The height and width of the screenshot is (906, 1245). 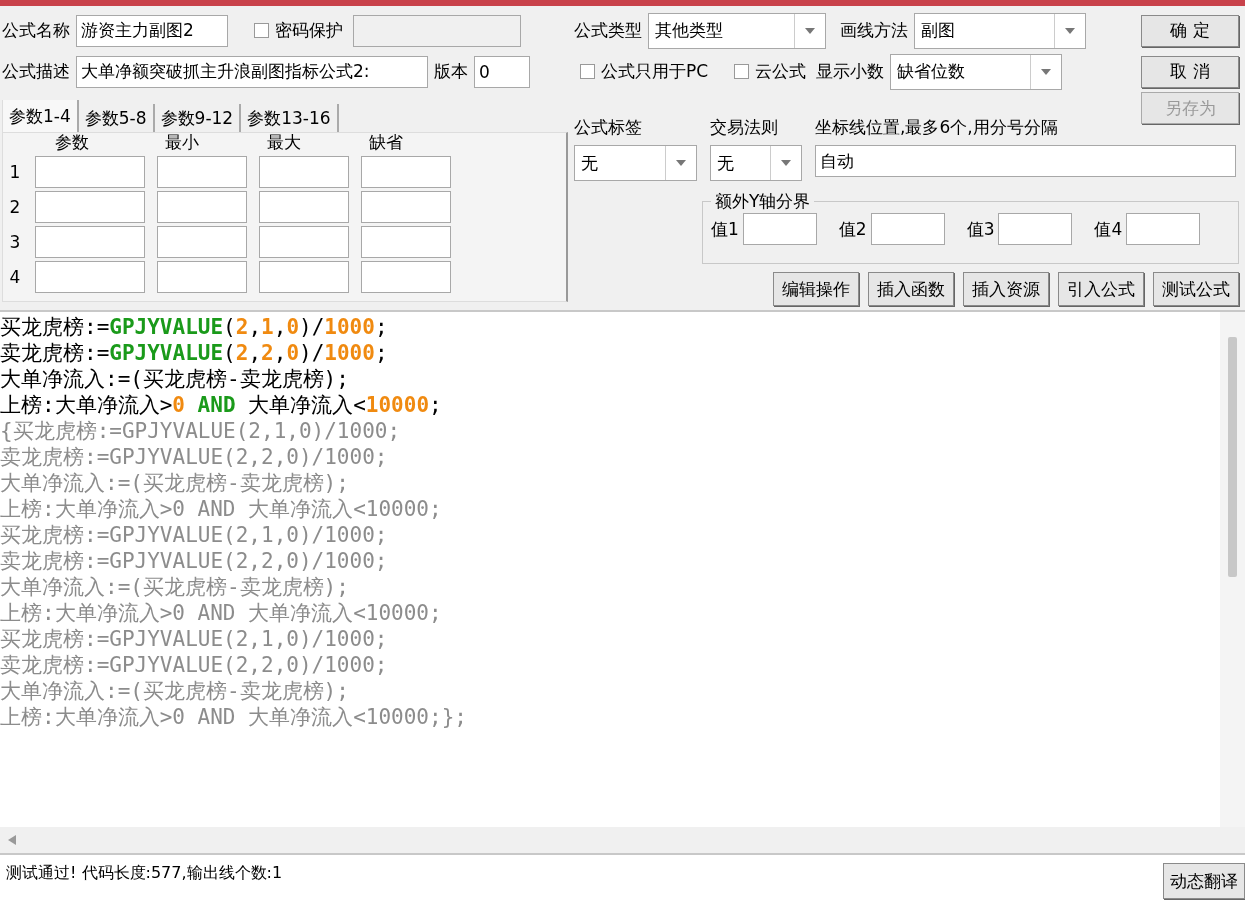 I want to click on row-number: 3, so click(x=15, y=242).